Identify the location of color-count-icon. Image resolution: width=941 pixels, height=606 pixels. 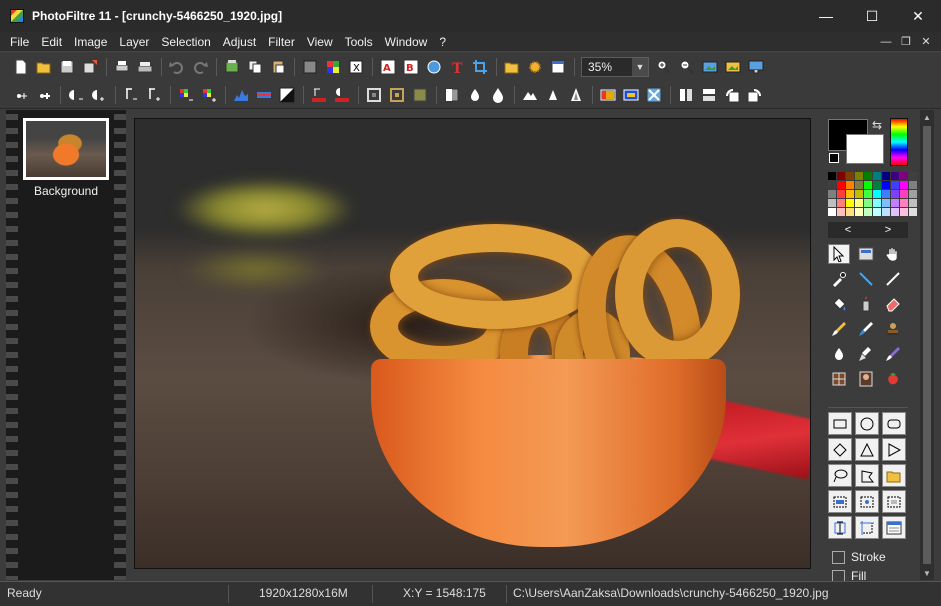
(333, 67).